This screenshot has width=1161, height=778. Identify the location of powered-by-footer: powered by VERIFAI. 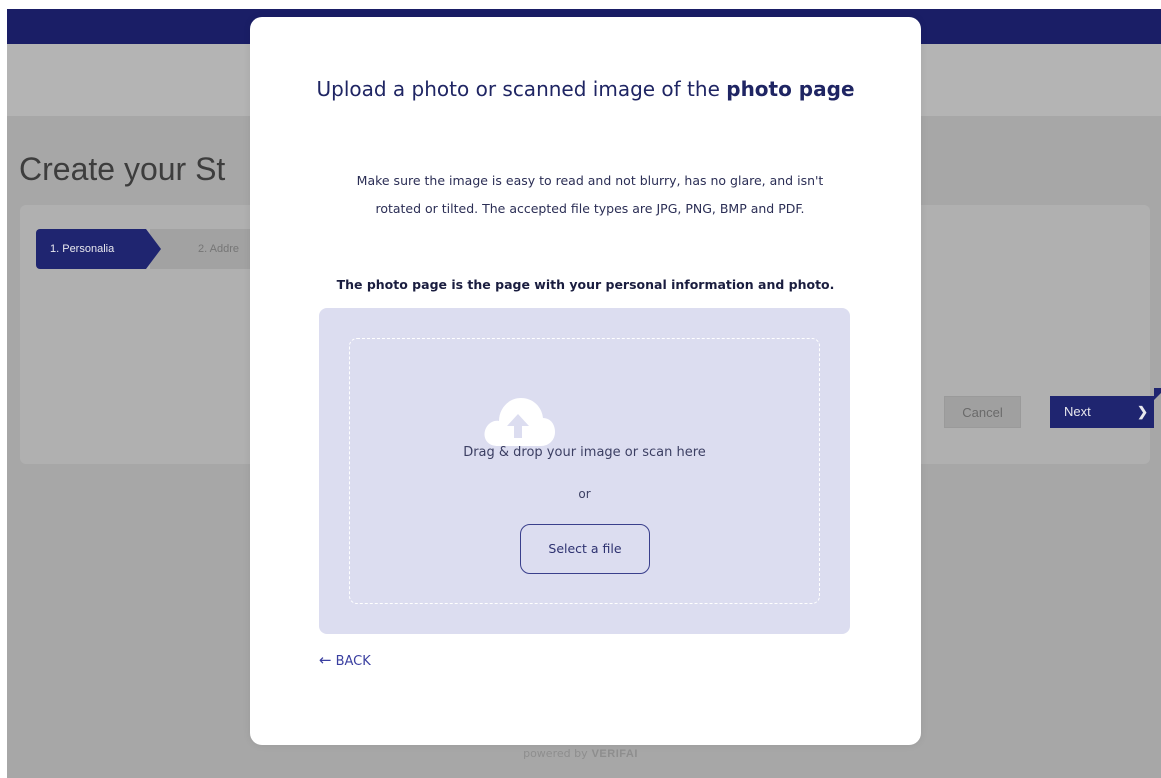
(580, 753).